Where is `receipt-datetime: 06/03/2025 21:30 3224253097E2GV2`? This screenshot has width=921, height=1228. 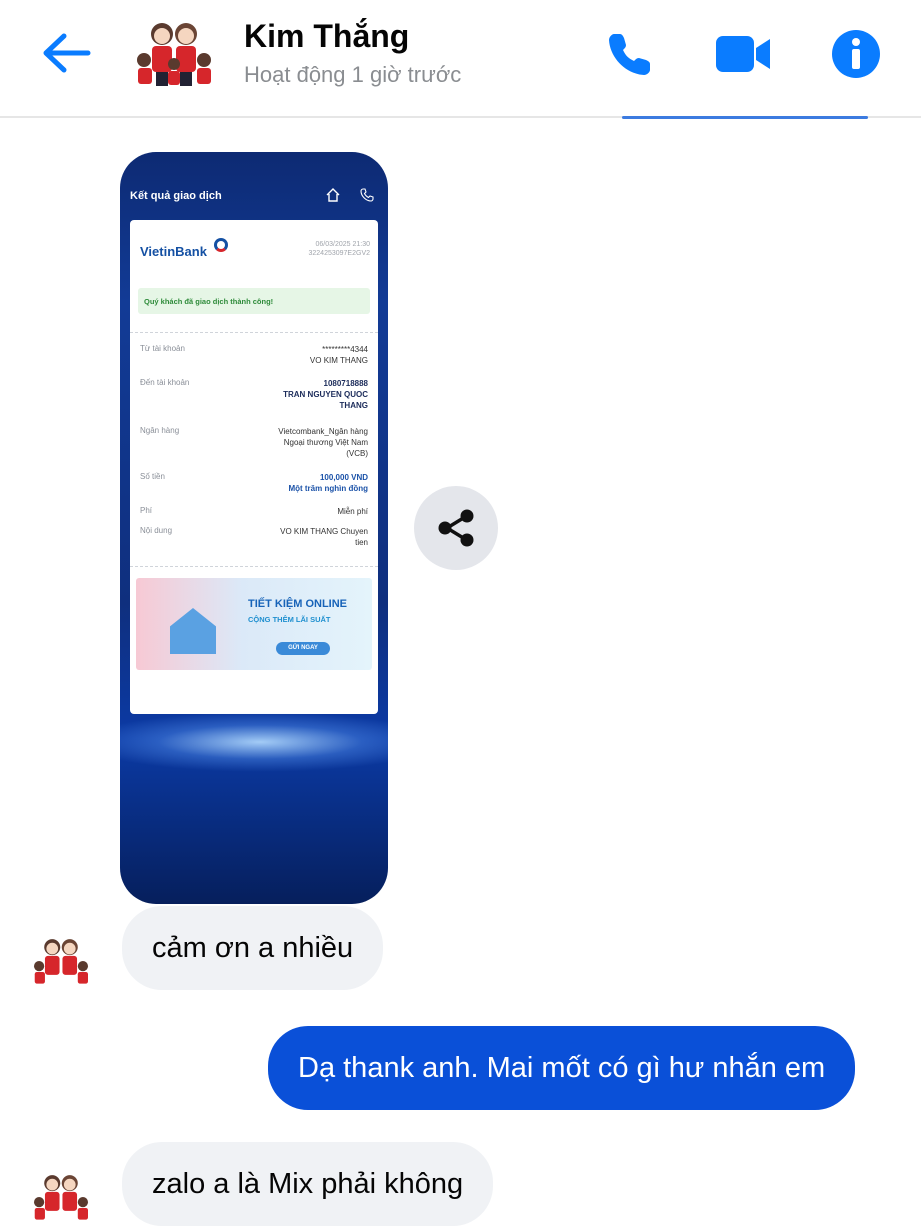 receipt-datetime: 06/03/2025 21:30 3224253097E2GV2 is located at coordinates (339, 249).